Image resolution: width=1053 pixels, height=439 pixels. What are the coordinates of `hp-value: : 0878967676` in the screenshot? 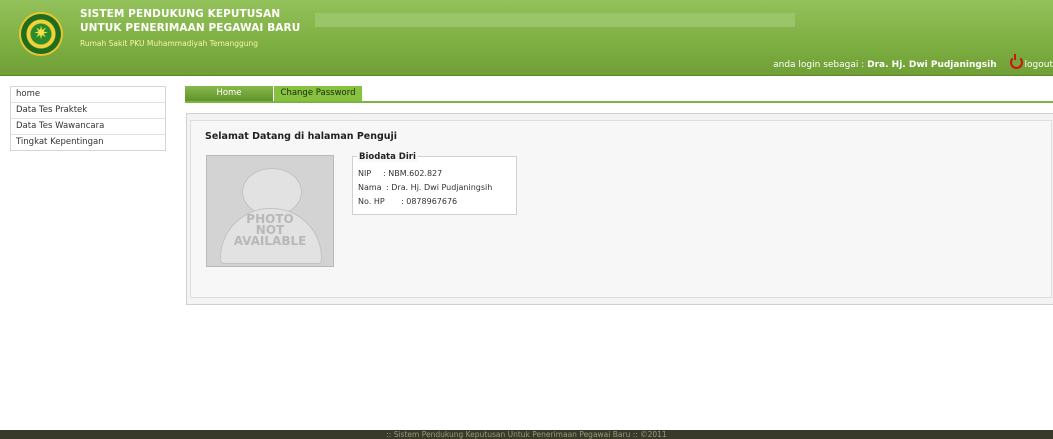 It's located at (429, 201).